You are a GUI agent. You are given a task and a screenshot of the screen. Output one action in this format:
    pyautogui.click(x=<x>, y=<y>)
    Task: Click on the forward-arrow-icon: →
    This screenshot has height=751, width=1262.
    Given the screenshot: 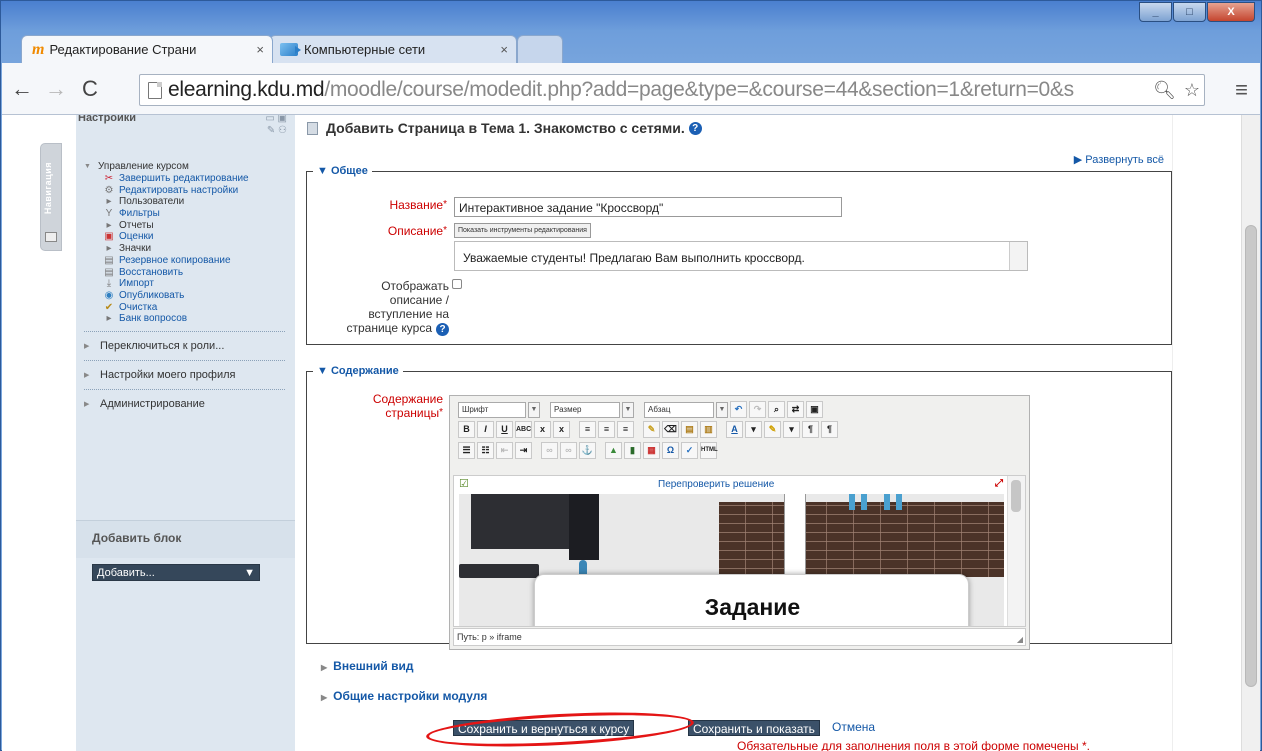 What is the action you would take?
    pyautogui.click(x=56, y=89)
    